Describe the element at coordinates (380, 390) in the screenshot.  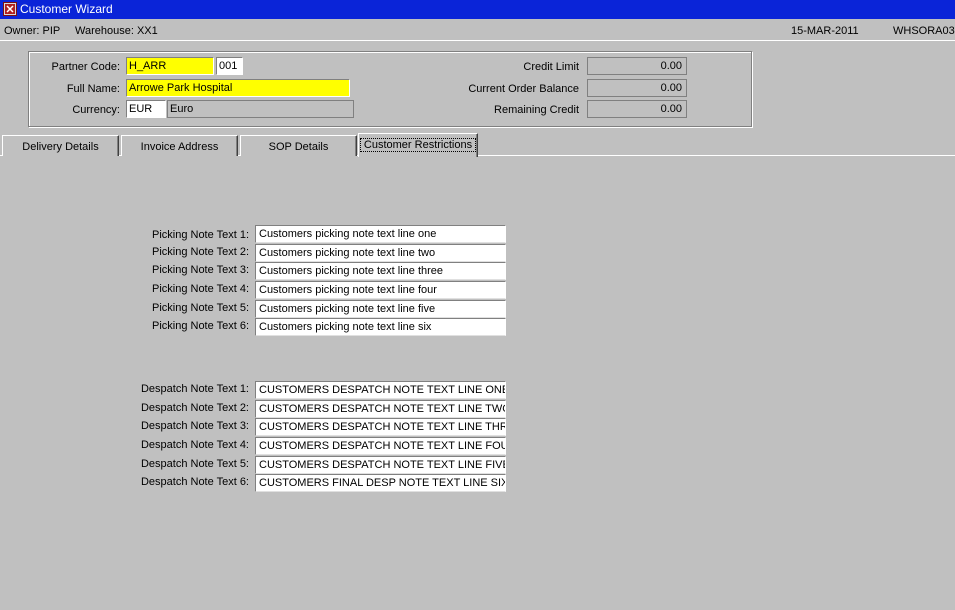
I see `despatch-note-1-field: CUSTOMERS DESPATCH NOTE TEXT LINE ONE` at that location.